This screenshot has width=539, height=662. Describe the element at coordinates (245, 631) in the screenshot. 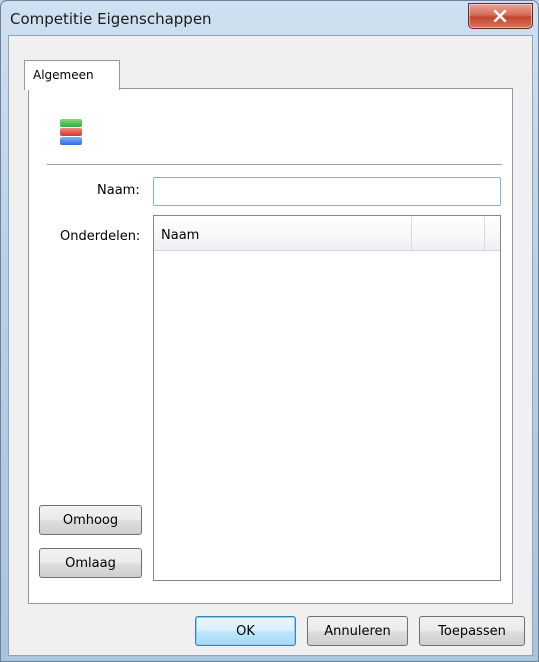

I see `ok-button: OK` at that location.